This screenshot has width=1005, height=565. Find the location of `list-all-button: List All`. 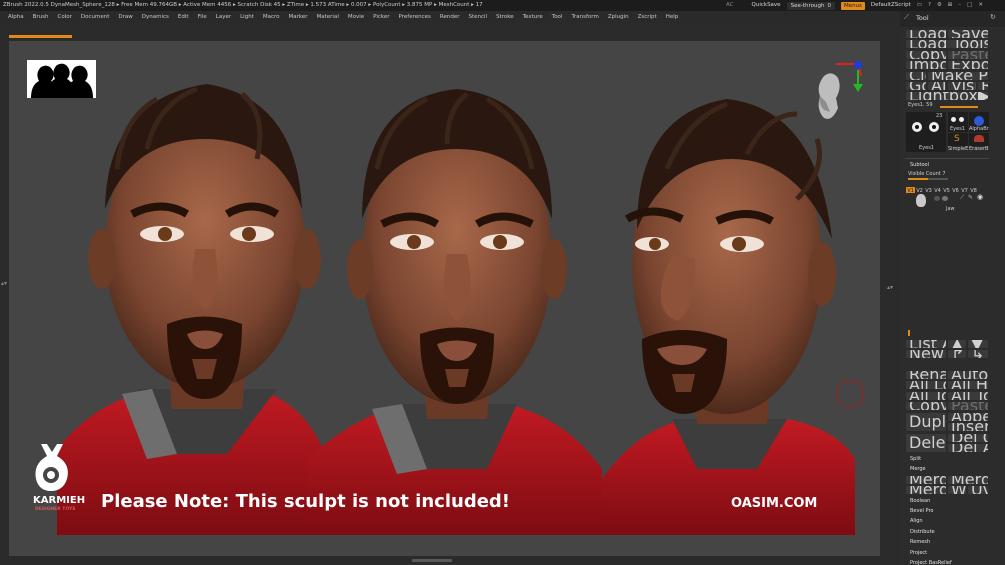

list-all-button: List All is located at coordinates (926, 344).